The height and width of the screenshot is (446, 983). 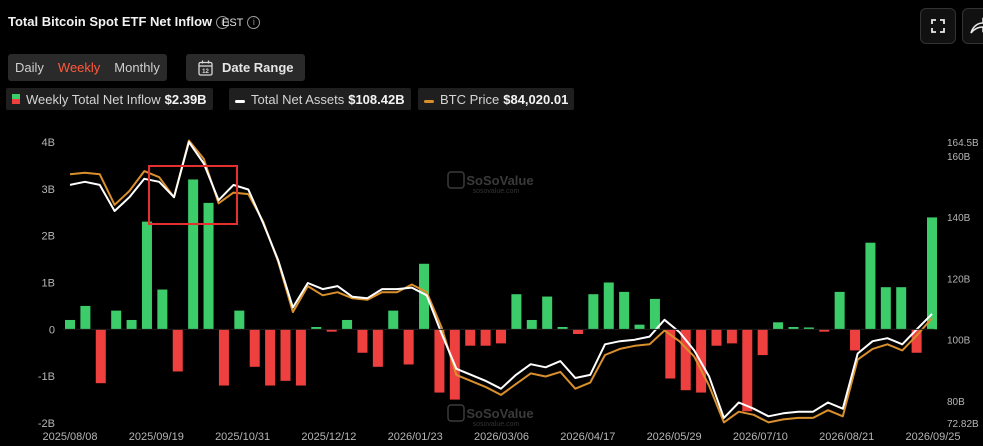 What do you see at coordinates (501, 437) in the screenshot?
I see `x-axis-tick: 2026/03/06` at bounding box center [501, 437].